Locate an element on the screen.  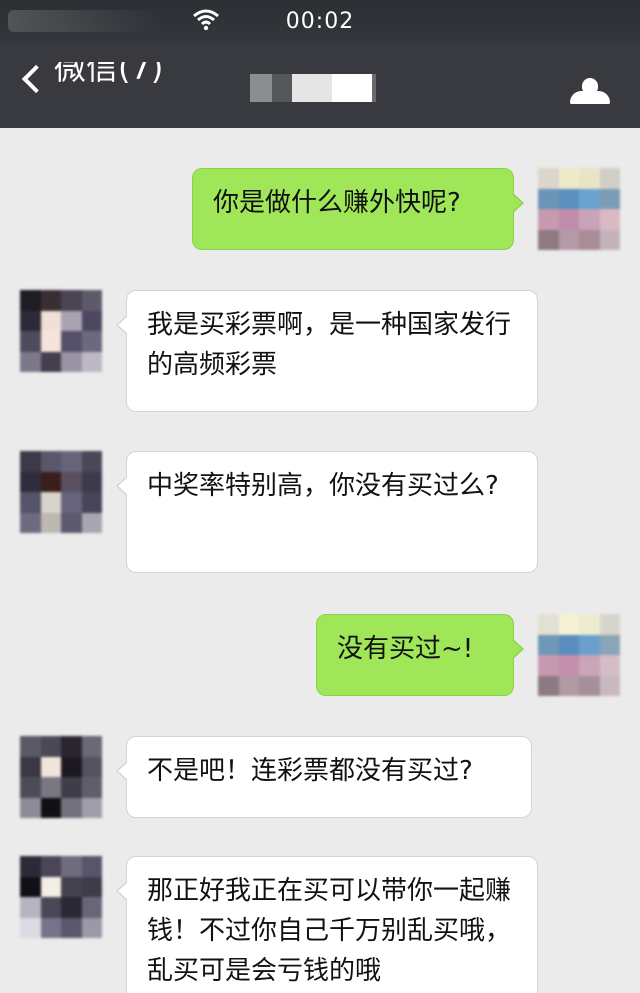
status-time: 00:02 is located at coordinates (320, 21).